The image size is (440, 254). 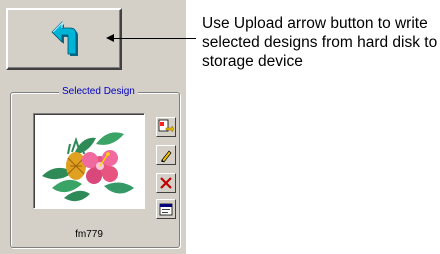 I want to click on design-thumbnail, so click(x=89, y=161).